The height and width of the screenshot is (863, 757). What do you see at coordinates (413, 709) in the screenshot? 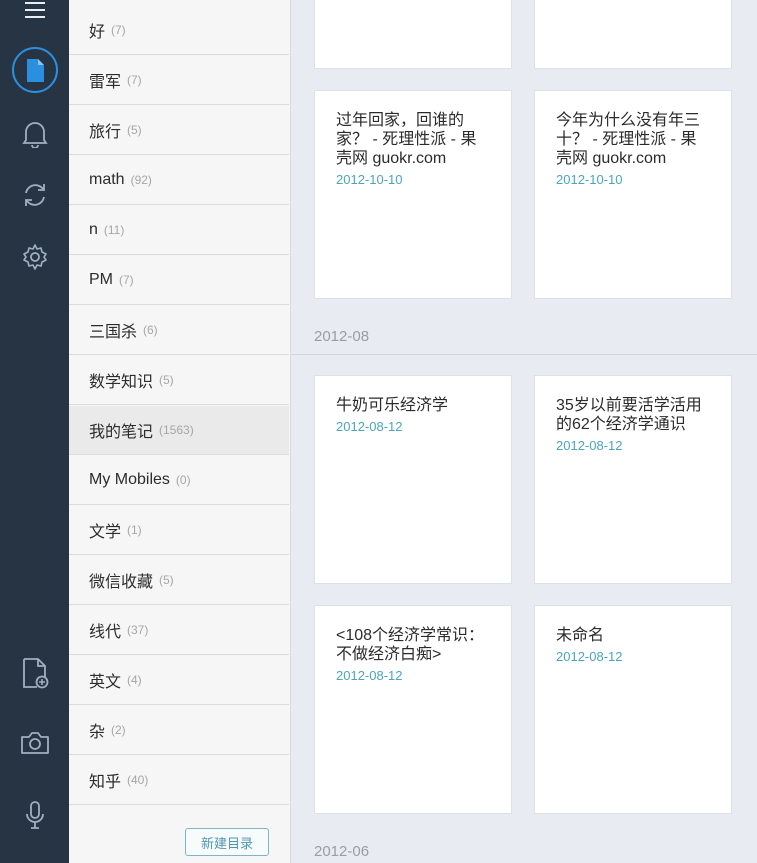
I see `note-card: <108个经济学常识：不做经济白痴> 2012-08-12` at bounding box center [413, 709].